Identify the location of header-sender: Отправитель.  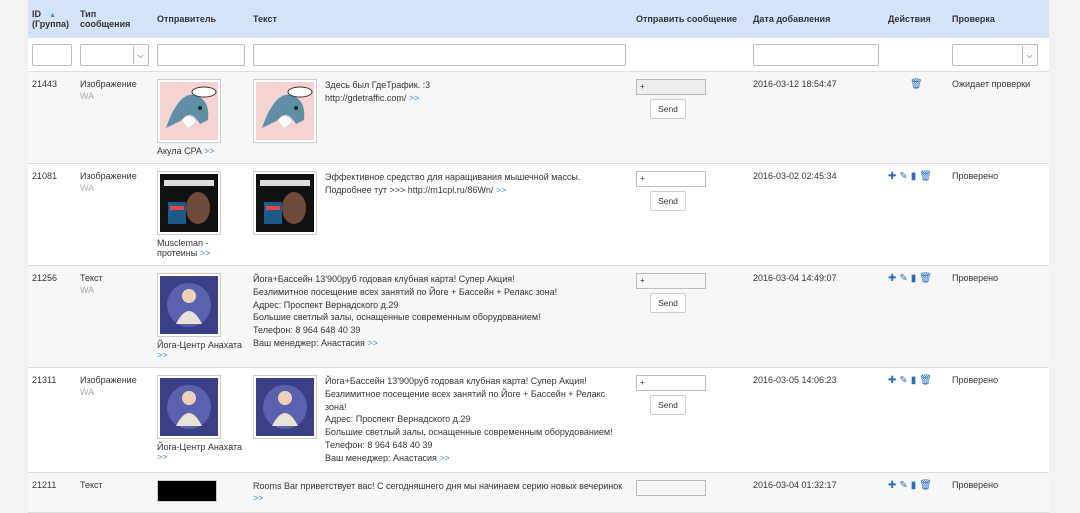
(201, 19).